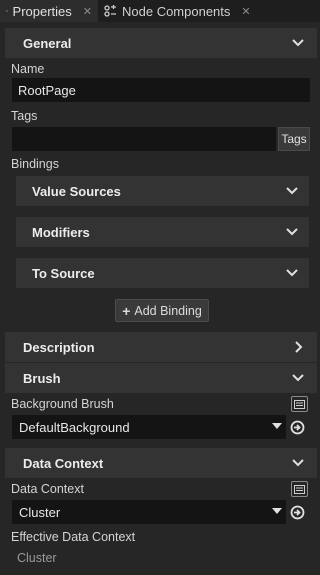 The image size is (320, 575). Describe the element at coordinates (161, 90) in the screenshot. I see `name-field: RootPage` at that location.